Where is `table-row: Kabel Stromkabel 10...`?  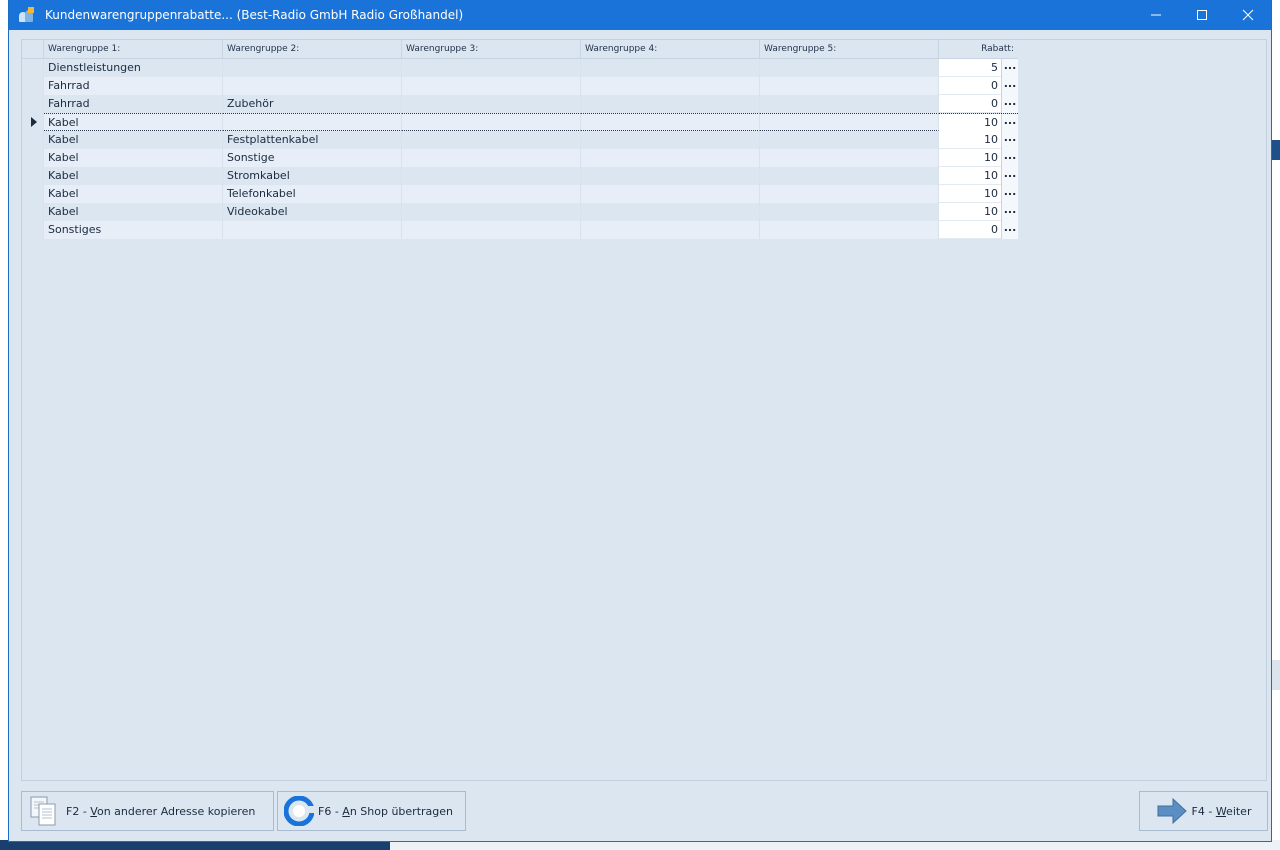
table-row: Kabel Stromkabel 10... is located at coordinates (520, 176).